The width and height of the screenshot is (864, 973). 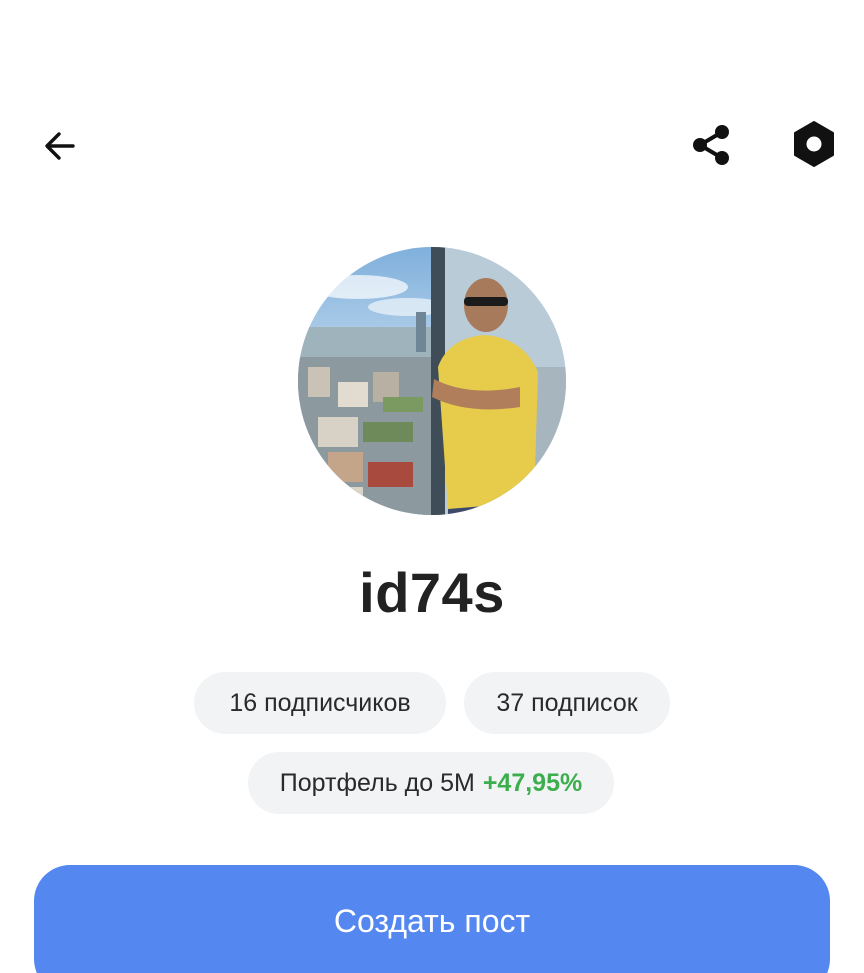 I want to click on followers-label: 16 подписчиков, so click(x=320, y=702).